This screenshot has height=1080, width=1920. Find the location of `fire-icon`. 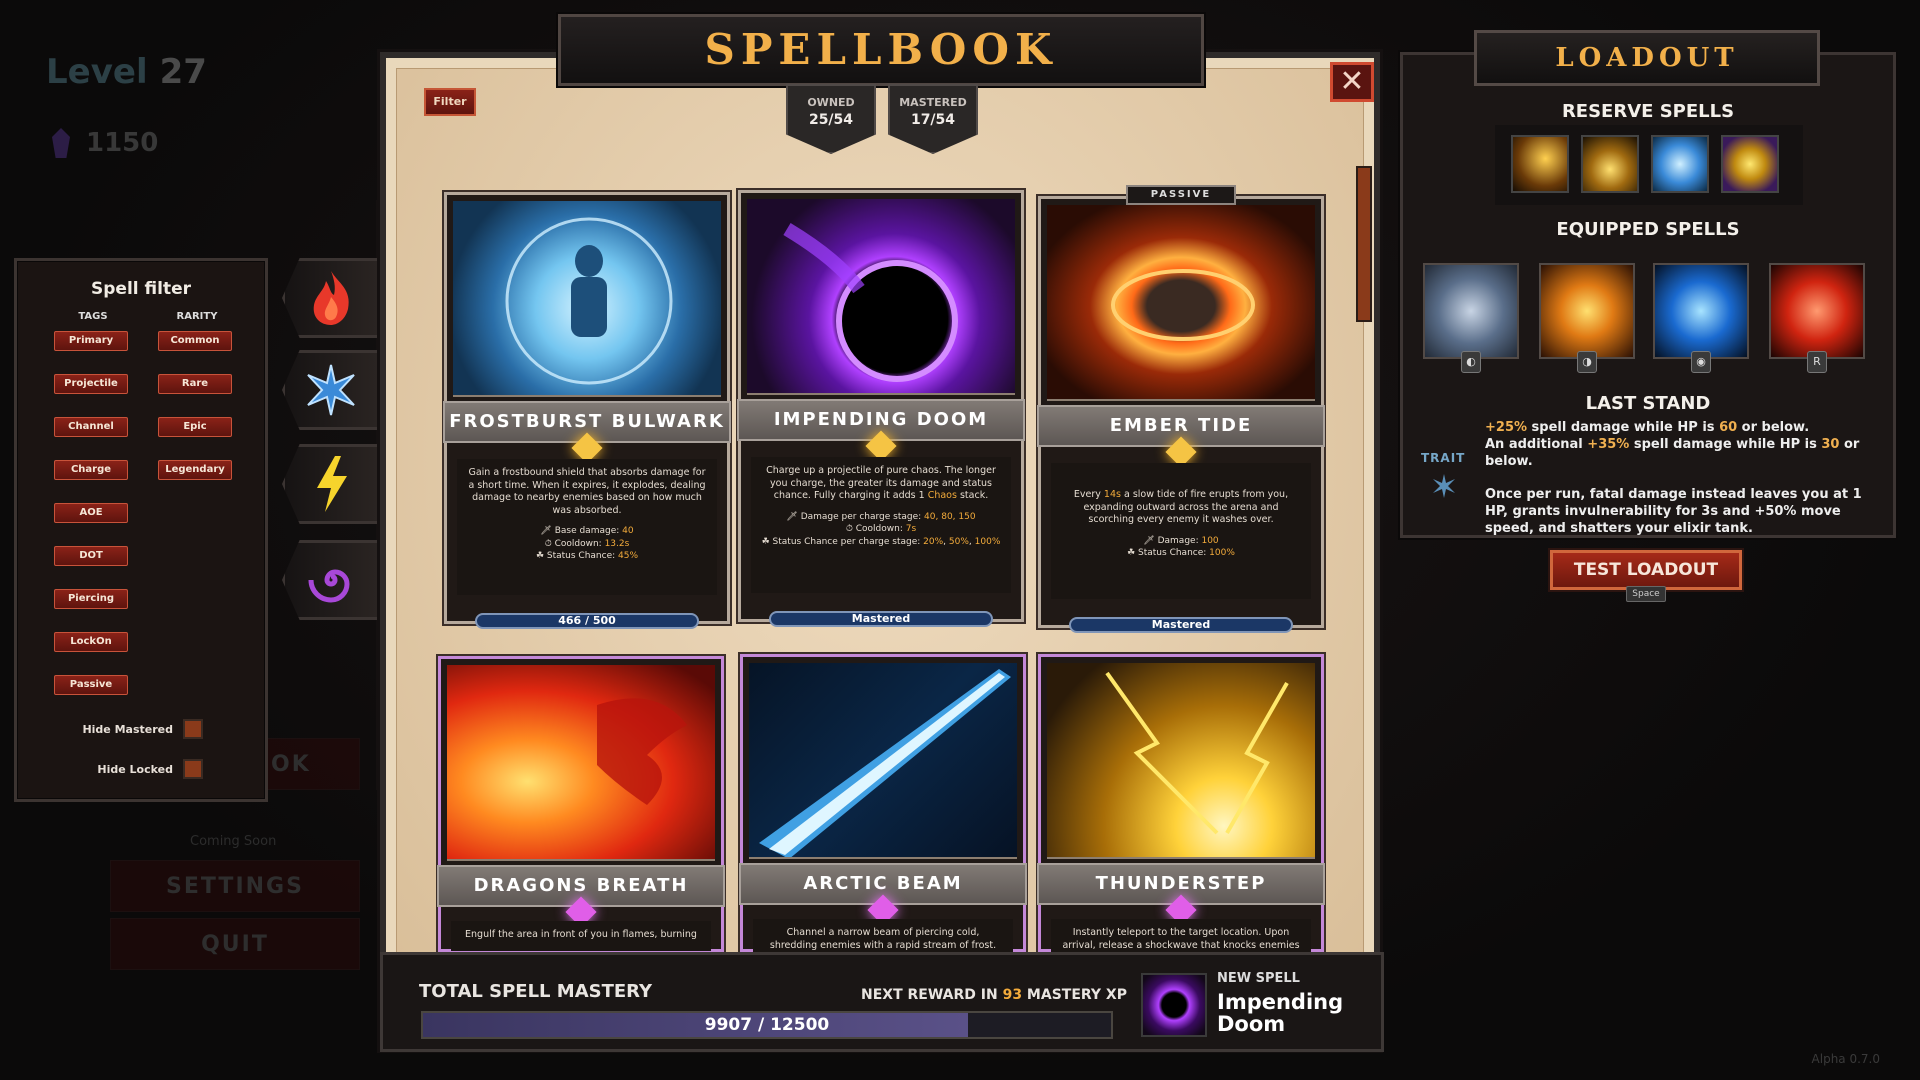

fire-icon is located at coordinates (331, 298).